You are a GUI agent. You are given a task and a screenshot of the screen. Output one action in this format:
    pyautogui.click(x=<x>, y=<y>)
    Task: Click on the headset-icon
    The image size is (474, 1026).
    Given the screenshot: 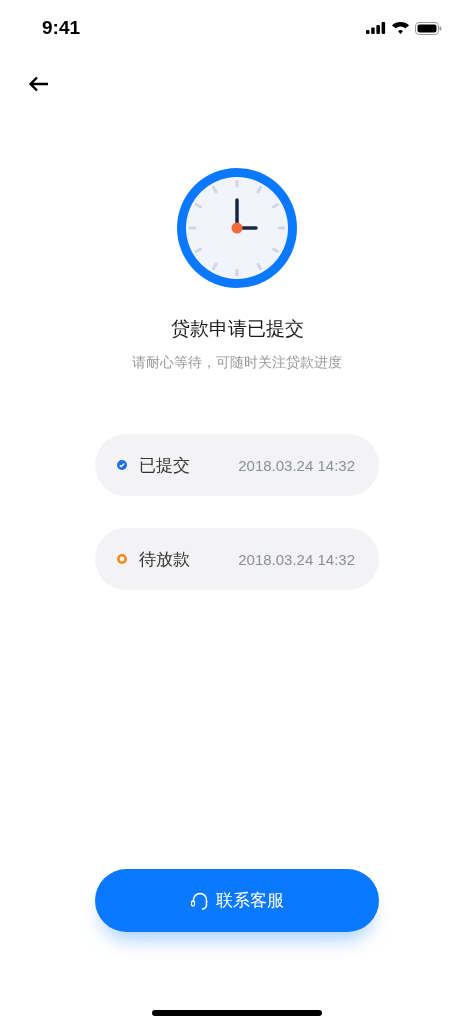 What is the action you would take?
    pyautogui.click(x=200, y=900)
    